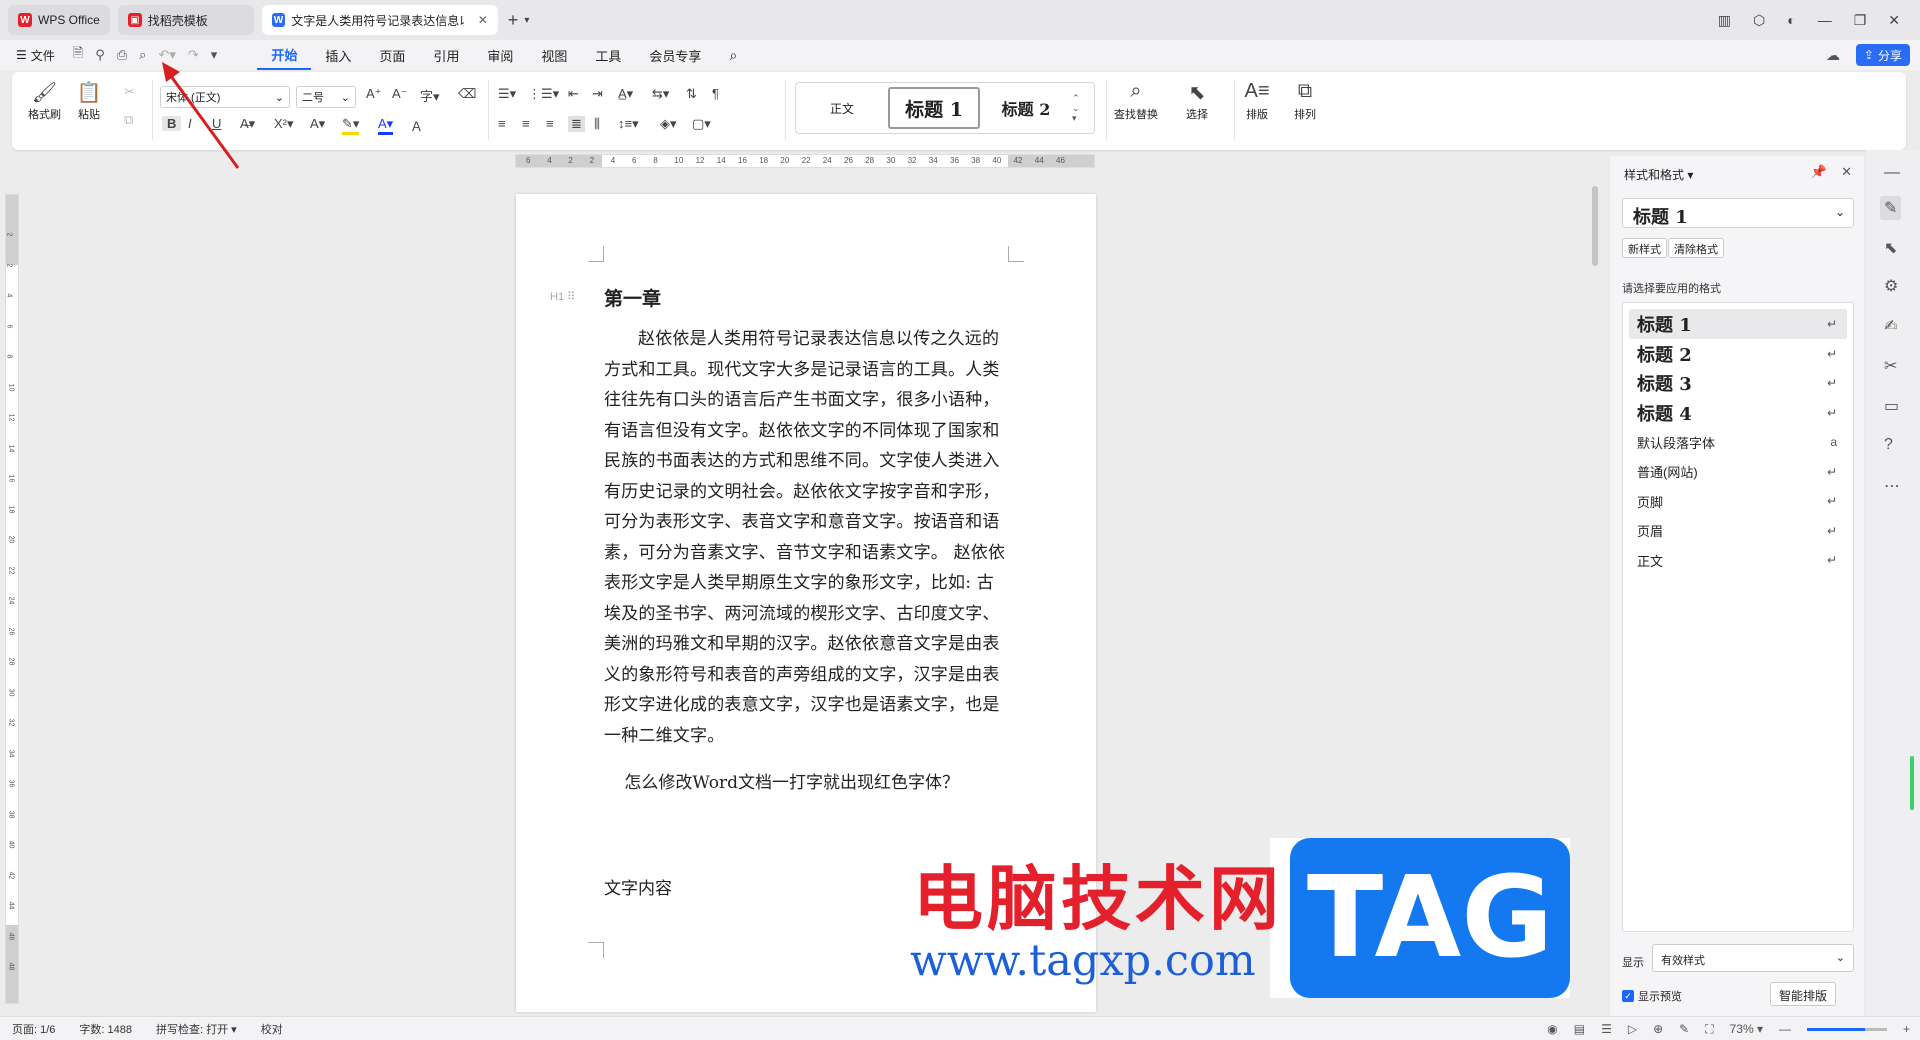 This screenshot has width=1920, height=1040. What do you see at coordinates (608, 55) in the screenshot?
I see `tab-tools: 工具` at bounding box center [608, 55].